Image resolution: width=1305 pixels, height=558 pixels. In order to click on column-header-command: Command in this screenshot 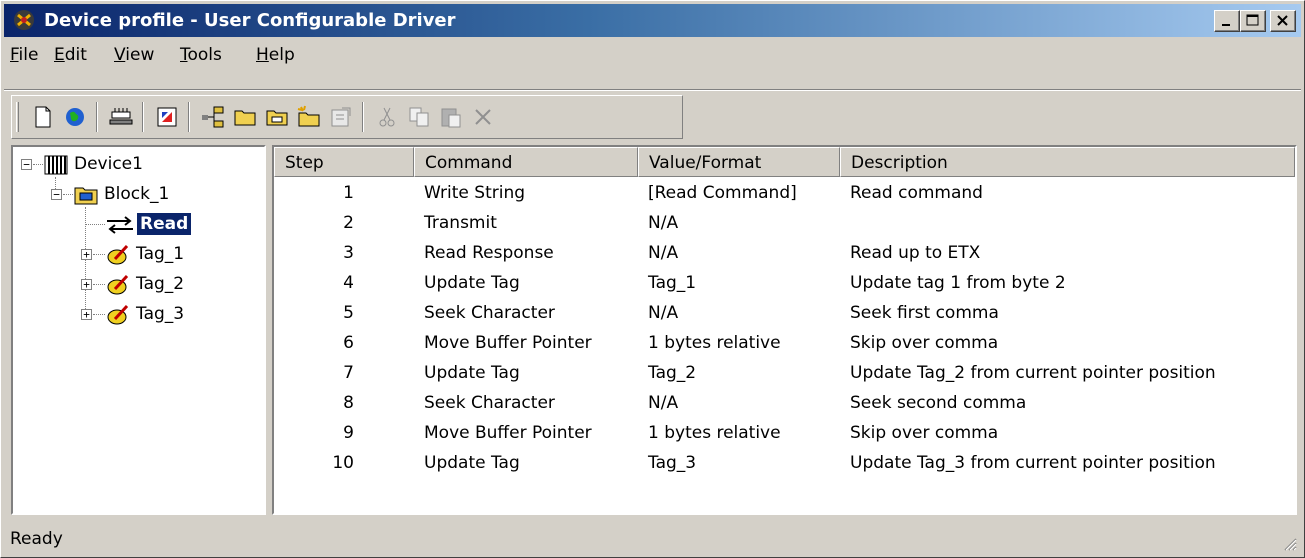, I will do `click(526, 162)`.